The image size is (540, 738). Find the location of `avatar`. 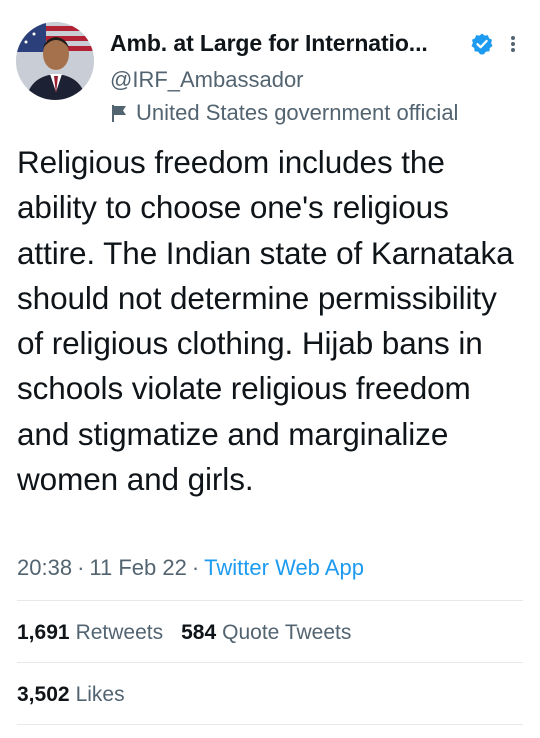

avatar is located at coordinates (55, 61).